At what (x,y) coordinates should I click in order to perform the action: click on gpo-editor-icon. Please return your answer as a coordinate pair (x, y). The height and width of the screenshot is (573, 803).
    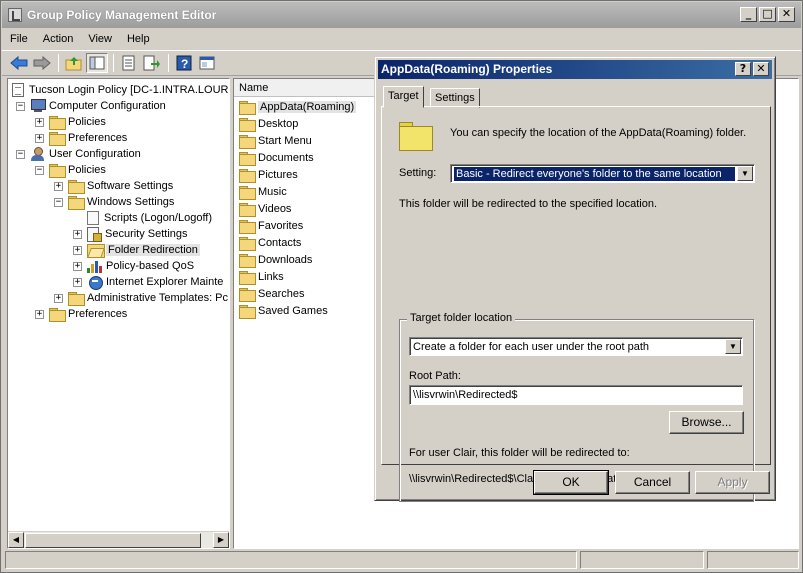
    Looking at the image, I should click on (15, 15).